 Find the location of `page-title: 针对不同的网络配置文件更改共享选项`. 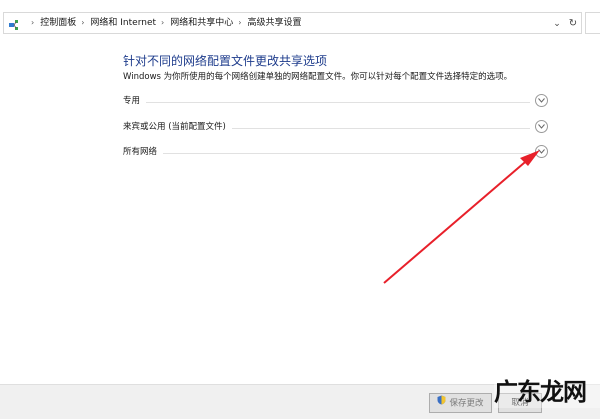

page-title: 针对不同的网络配置文件更改共享选项 is located at coordinates (225, 61).